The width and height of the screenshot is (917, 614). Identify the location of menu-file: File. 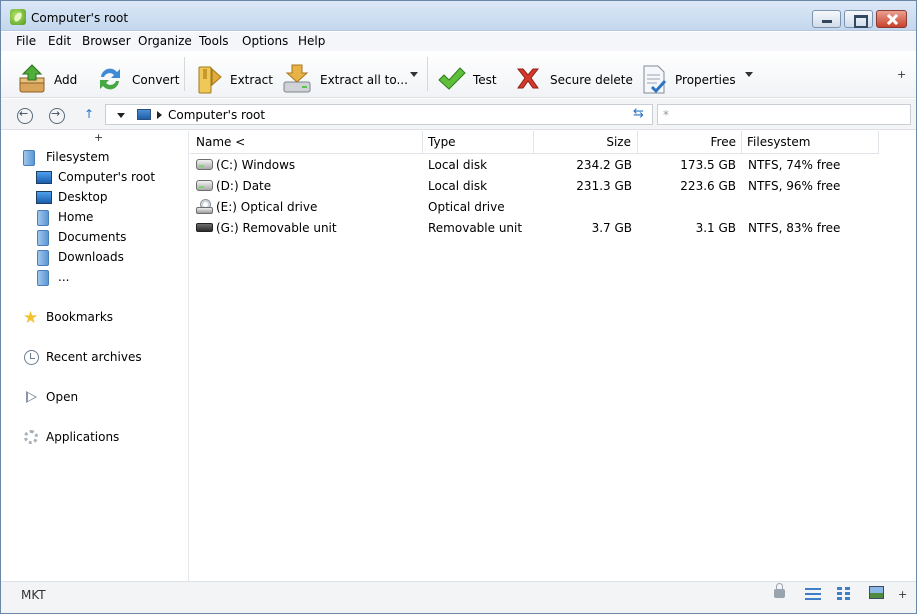
(26, 41).